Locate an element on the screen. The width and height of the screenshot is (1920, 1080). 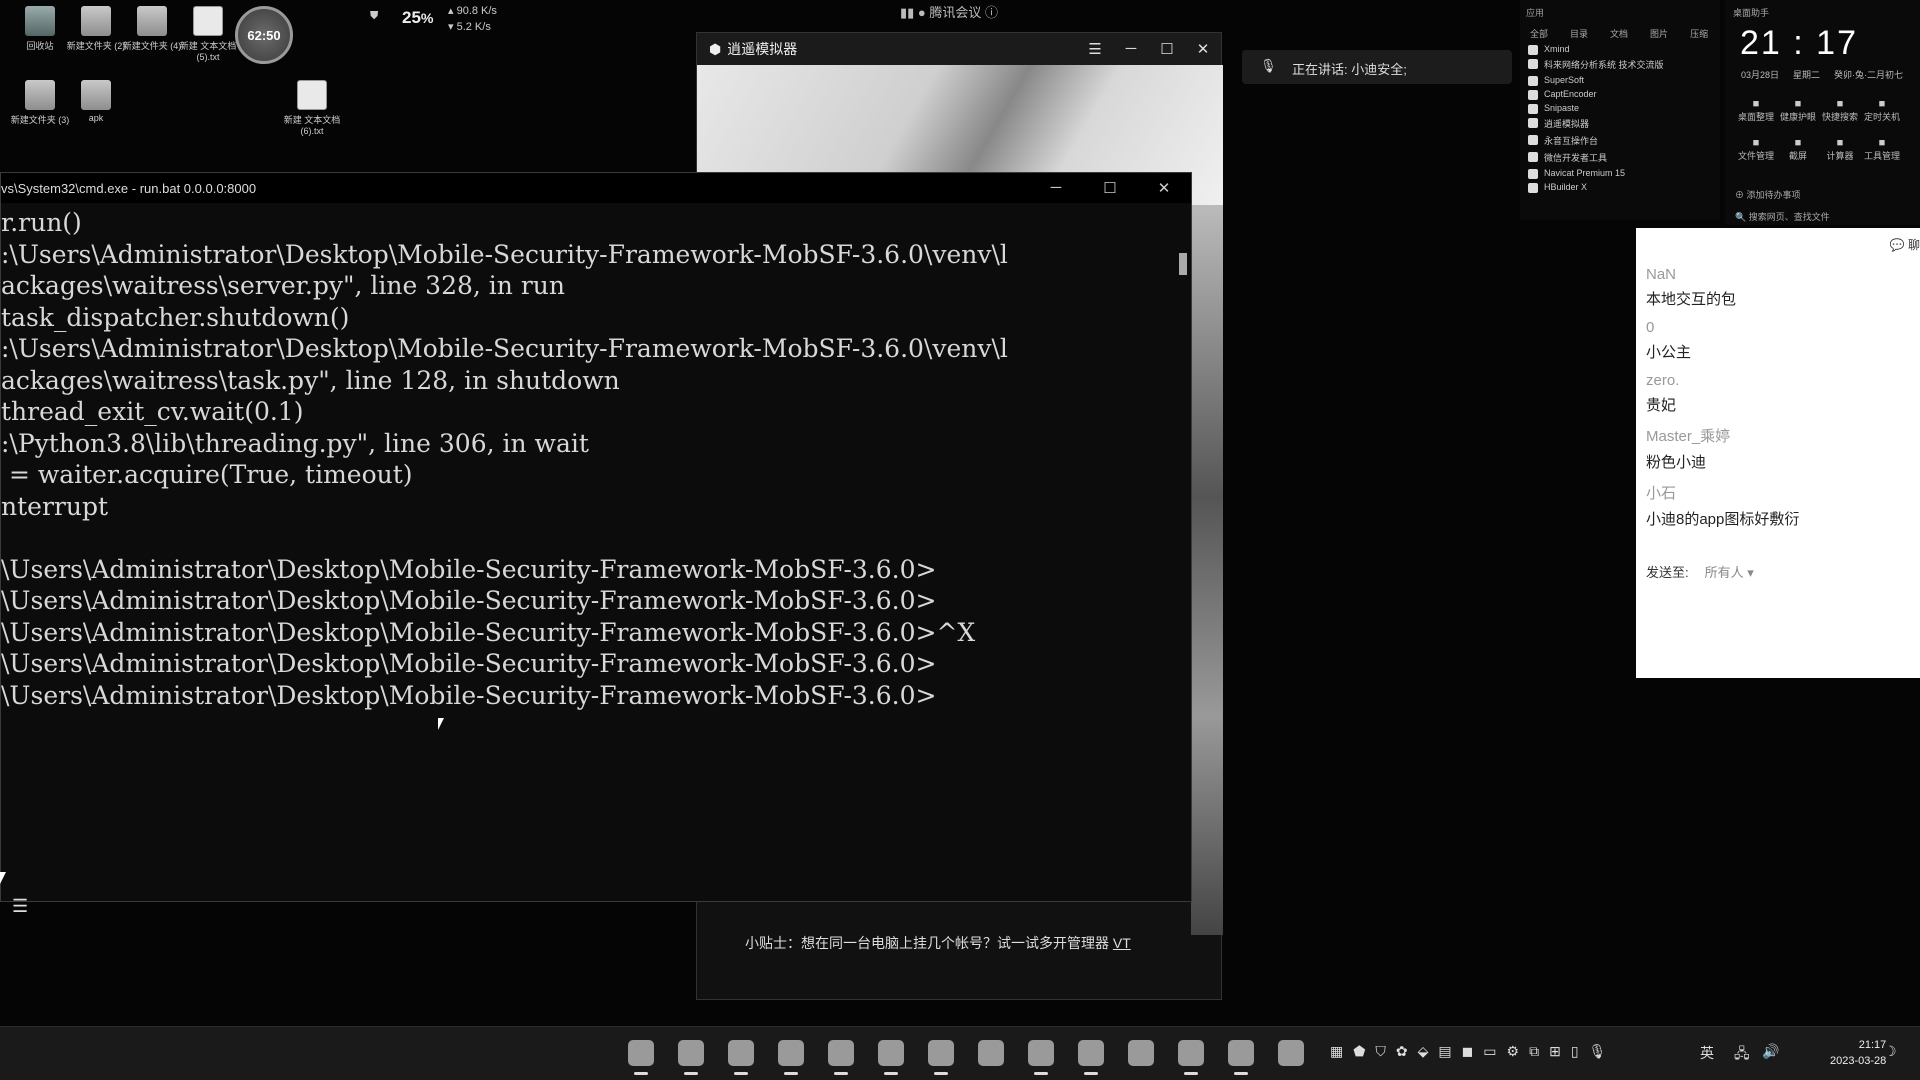
chat-message: 本地交互的包 is located at coordinates (1691, 299).